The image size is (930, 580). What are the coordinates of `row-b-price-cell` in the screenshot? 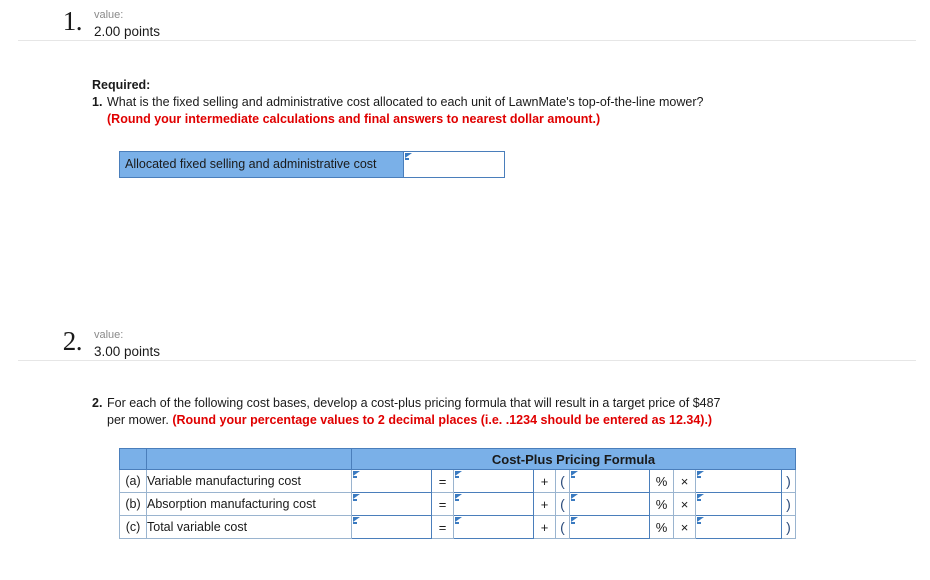 It's located at (391, 504).